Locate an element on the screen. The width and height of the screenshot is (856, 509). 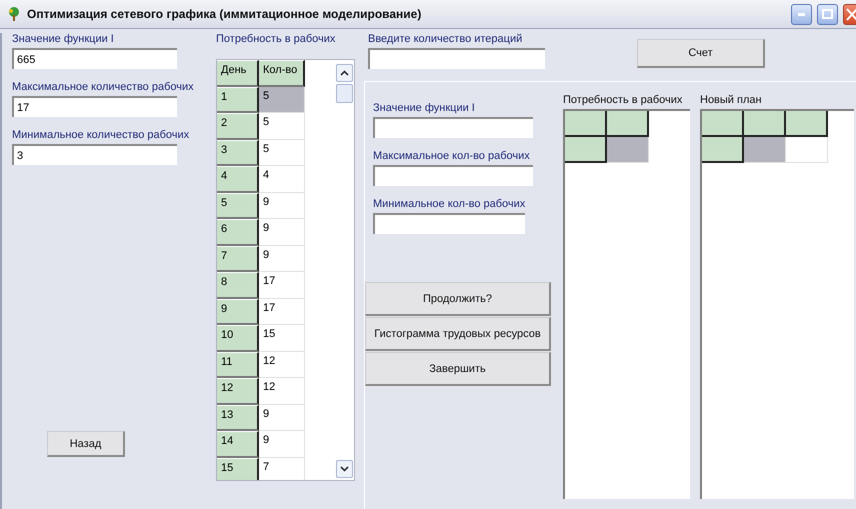
day-cell: 3 is located at coordinates (238, 153).